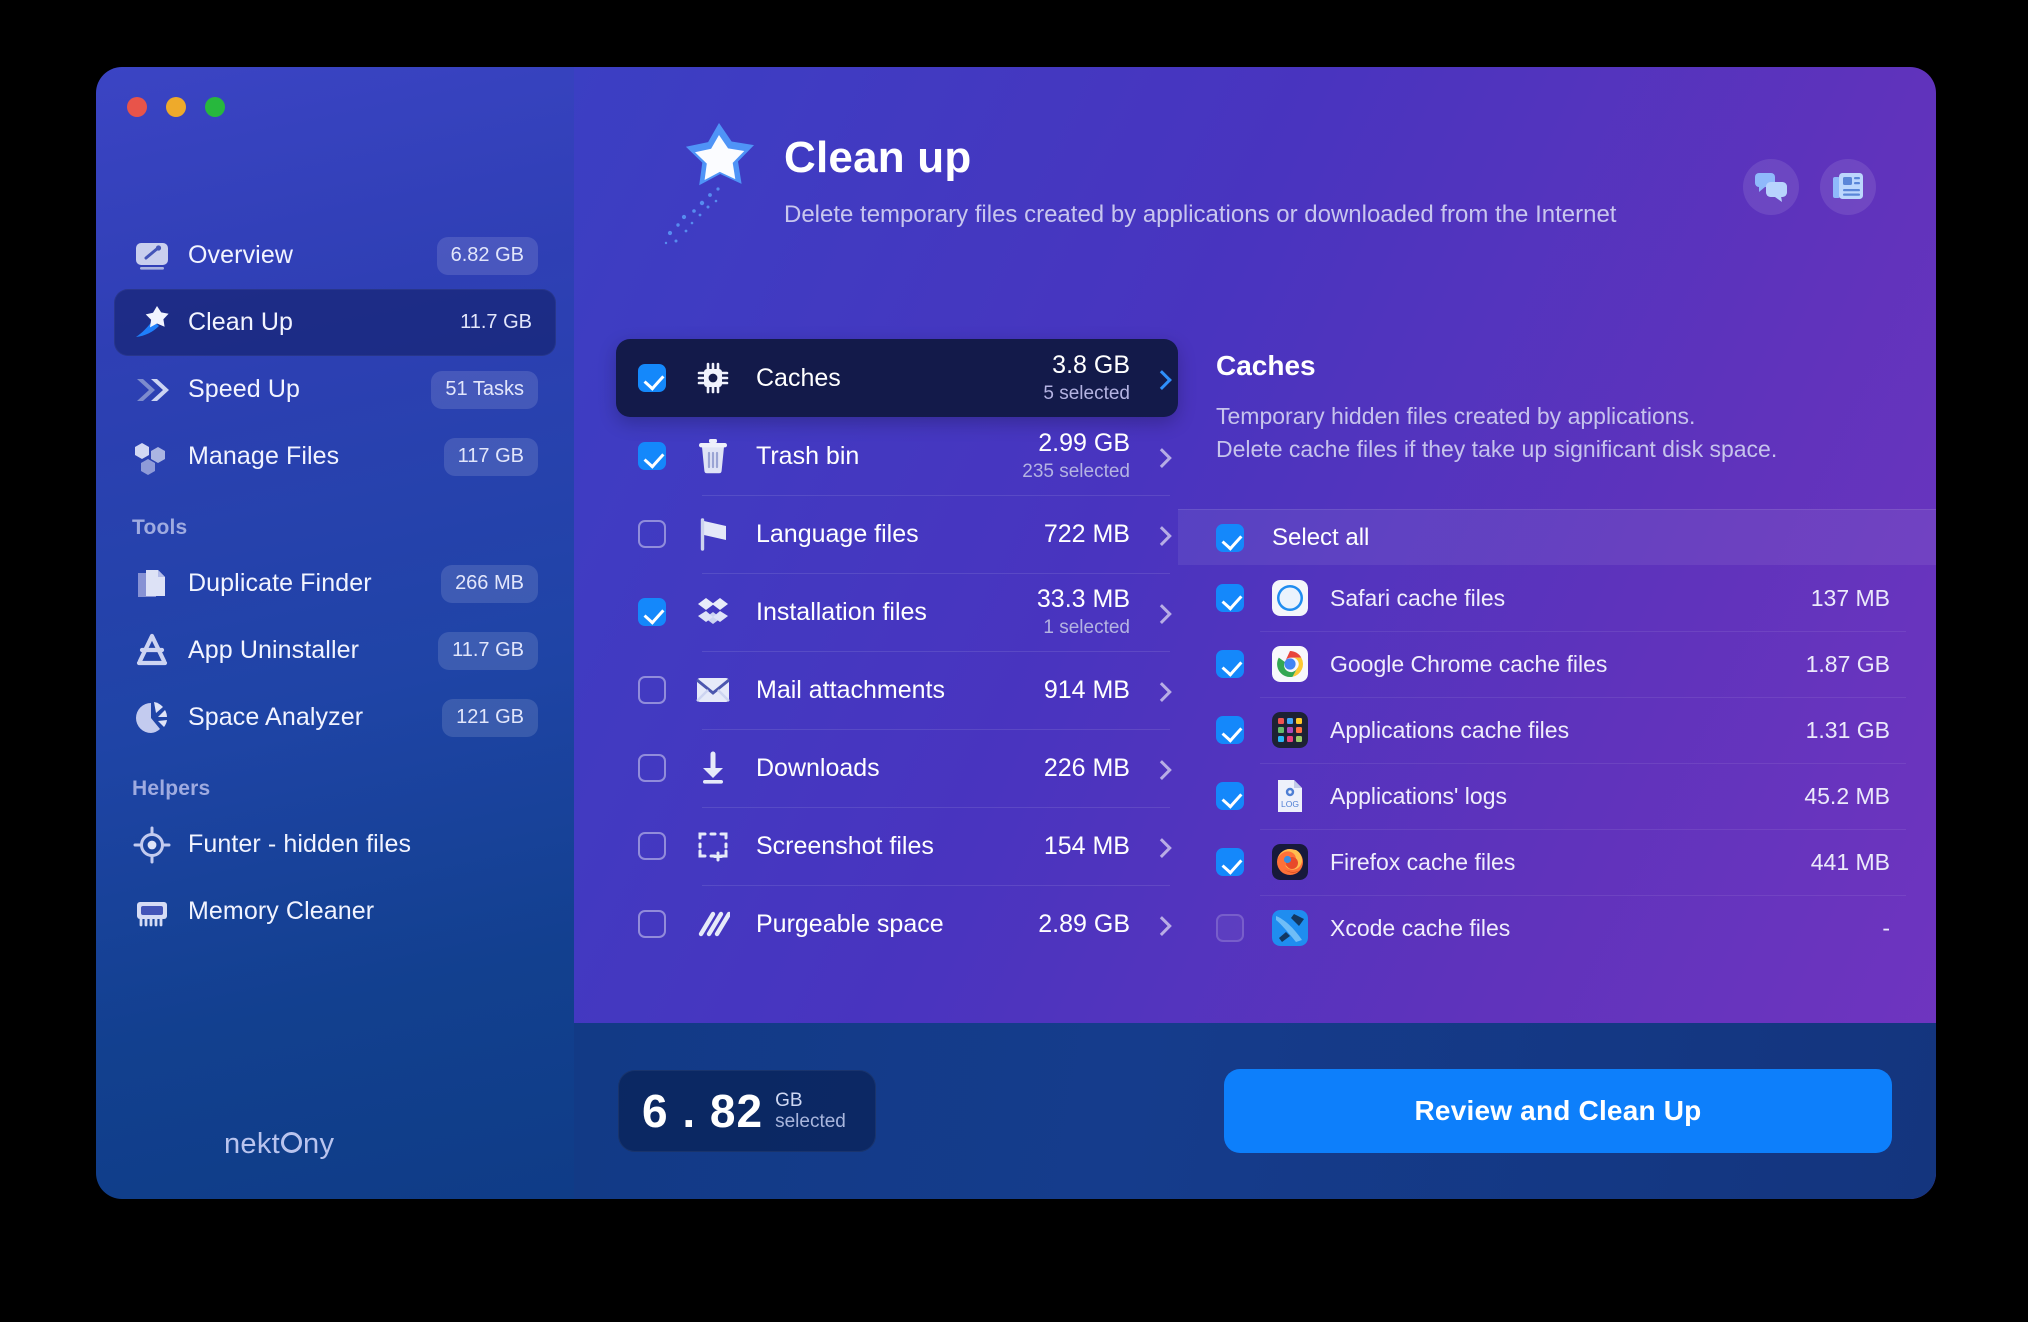 This screenshot has height=1322, width=2028. What do you see at coordinates (335, 255) in the screenshot?
I see `sidebar-item-overview: Overview 6.82 GB` at bounding box center [335, 255].